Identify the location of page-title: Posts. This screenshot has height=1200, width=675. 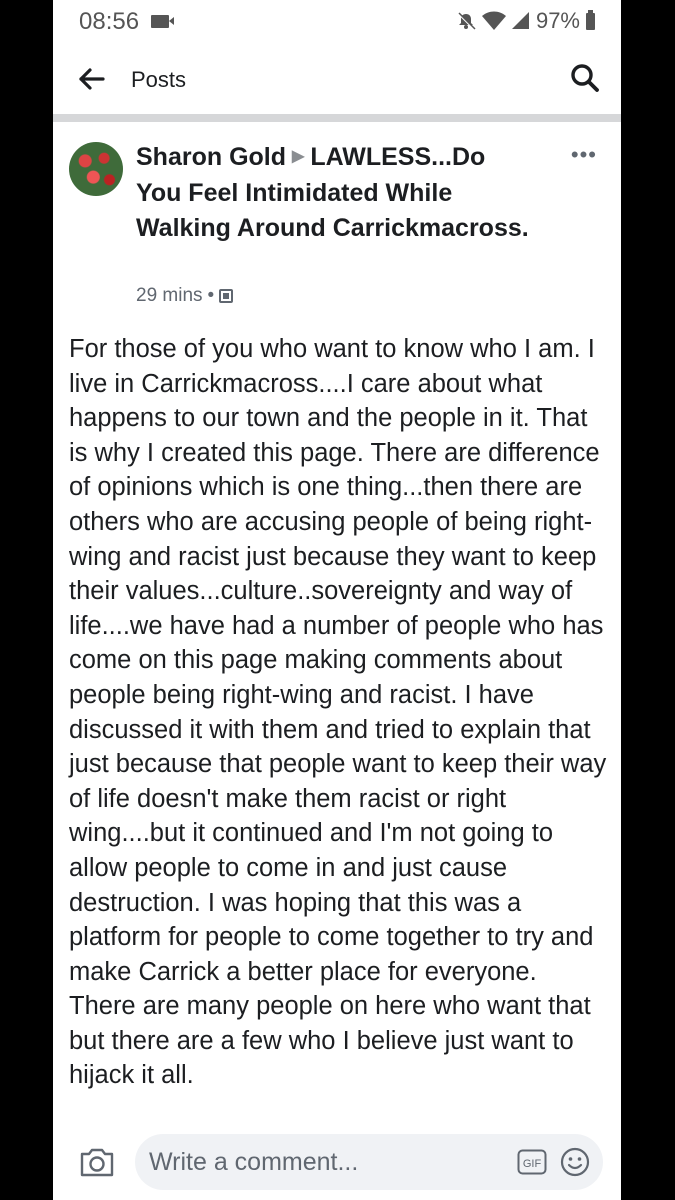
(159, 79).